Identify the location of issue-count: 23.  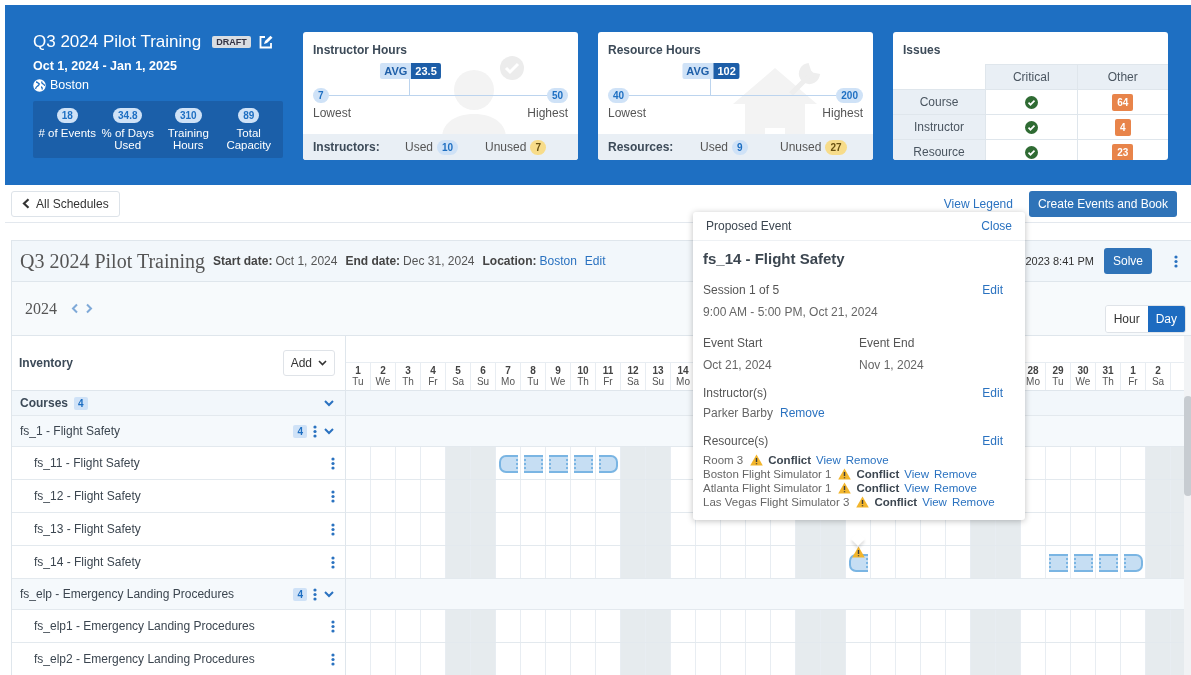
(1123, 151).